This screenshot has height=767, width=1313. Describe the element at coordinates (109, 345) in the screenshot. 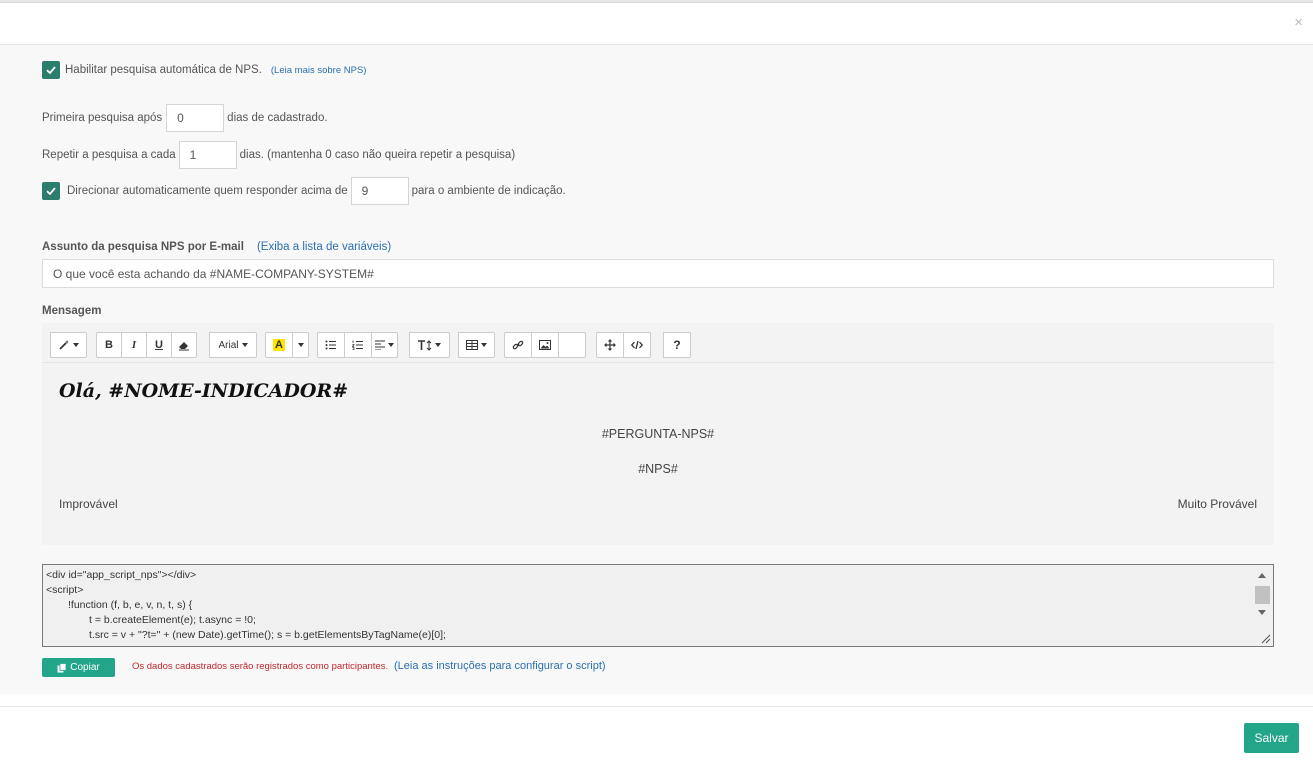

I see `bold-button: B` at that location.